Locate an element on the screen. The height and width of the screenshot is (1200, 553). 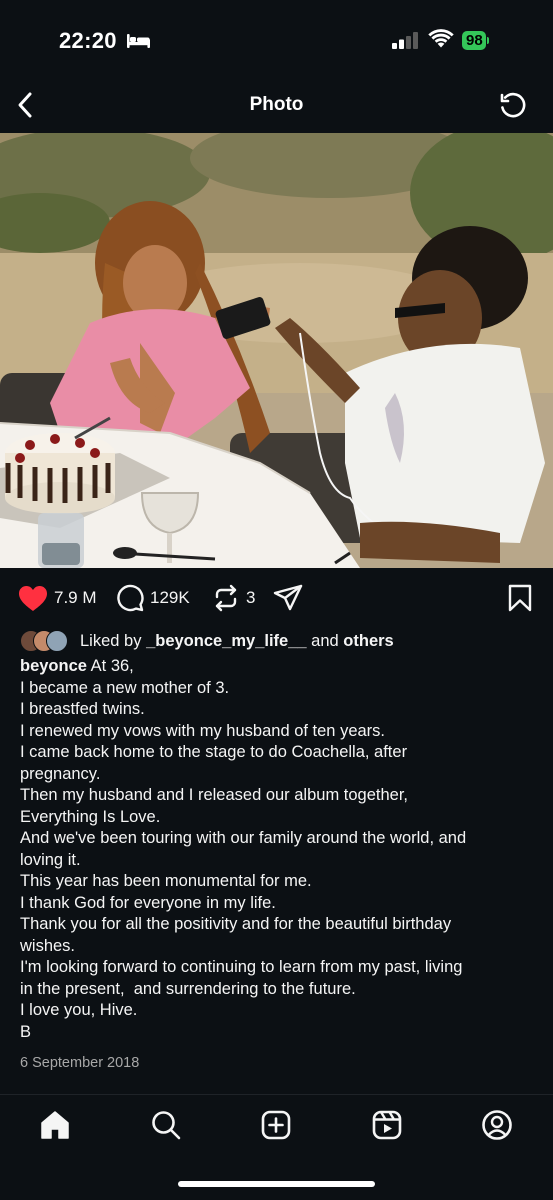
liker-avatars is located at coordinates (48, 641).